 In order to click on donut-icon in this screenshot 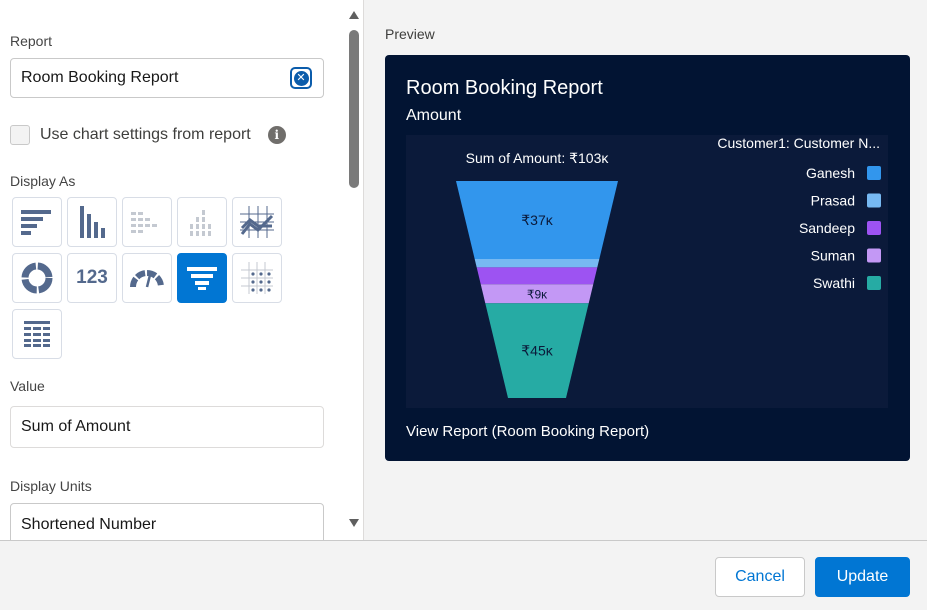, I will do `click(37, 278)`.